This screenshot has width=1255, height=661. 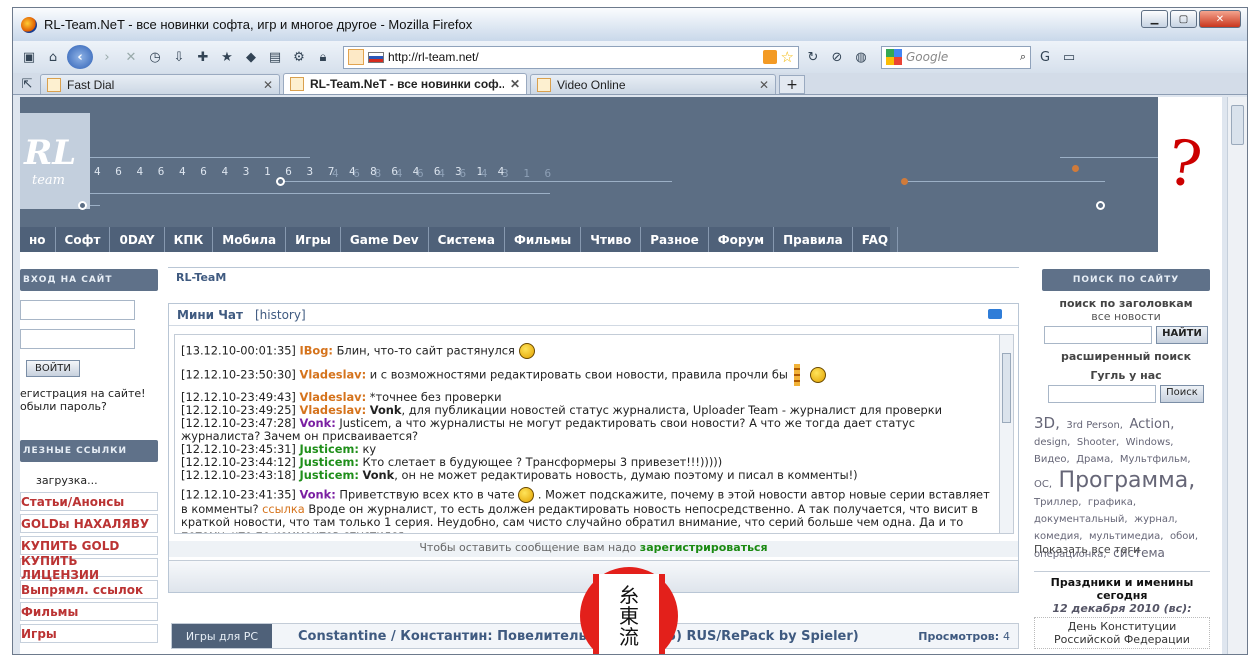 I want to click on url-text: http://rl-team.net/, so click(x=573, y=57).